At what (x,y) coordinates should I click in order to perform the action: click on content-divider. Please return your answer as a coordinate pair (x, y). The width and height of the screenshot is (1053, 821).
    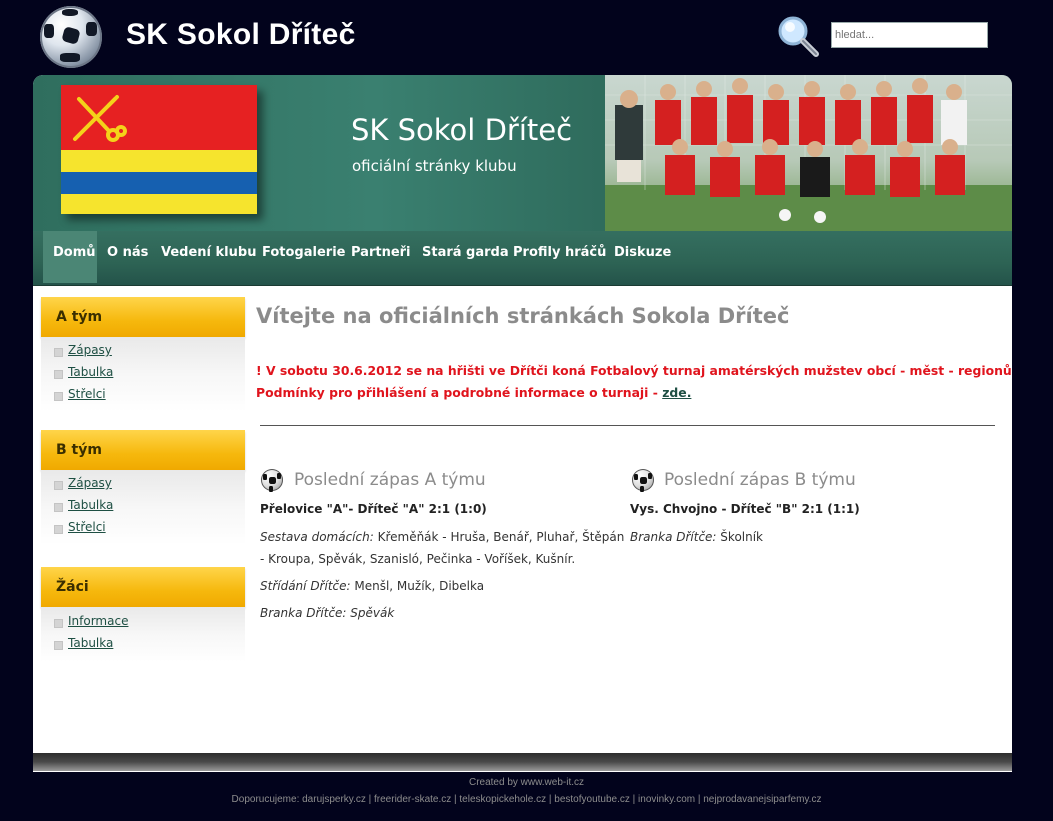
    Looking at the image, I should click on (627, 425).